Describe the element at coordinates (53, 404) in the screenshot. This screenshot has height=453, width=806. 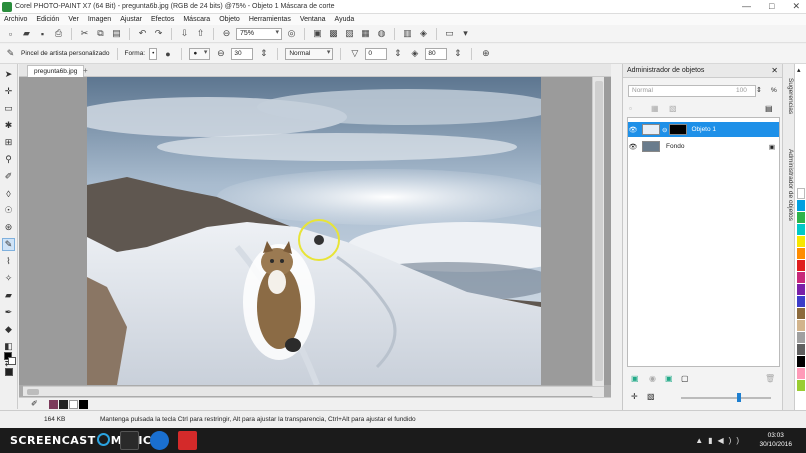
I see `palette-swatch-maroon` at that location.